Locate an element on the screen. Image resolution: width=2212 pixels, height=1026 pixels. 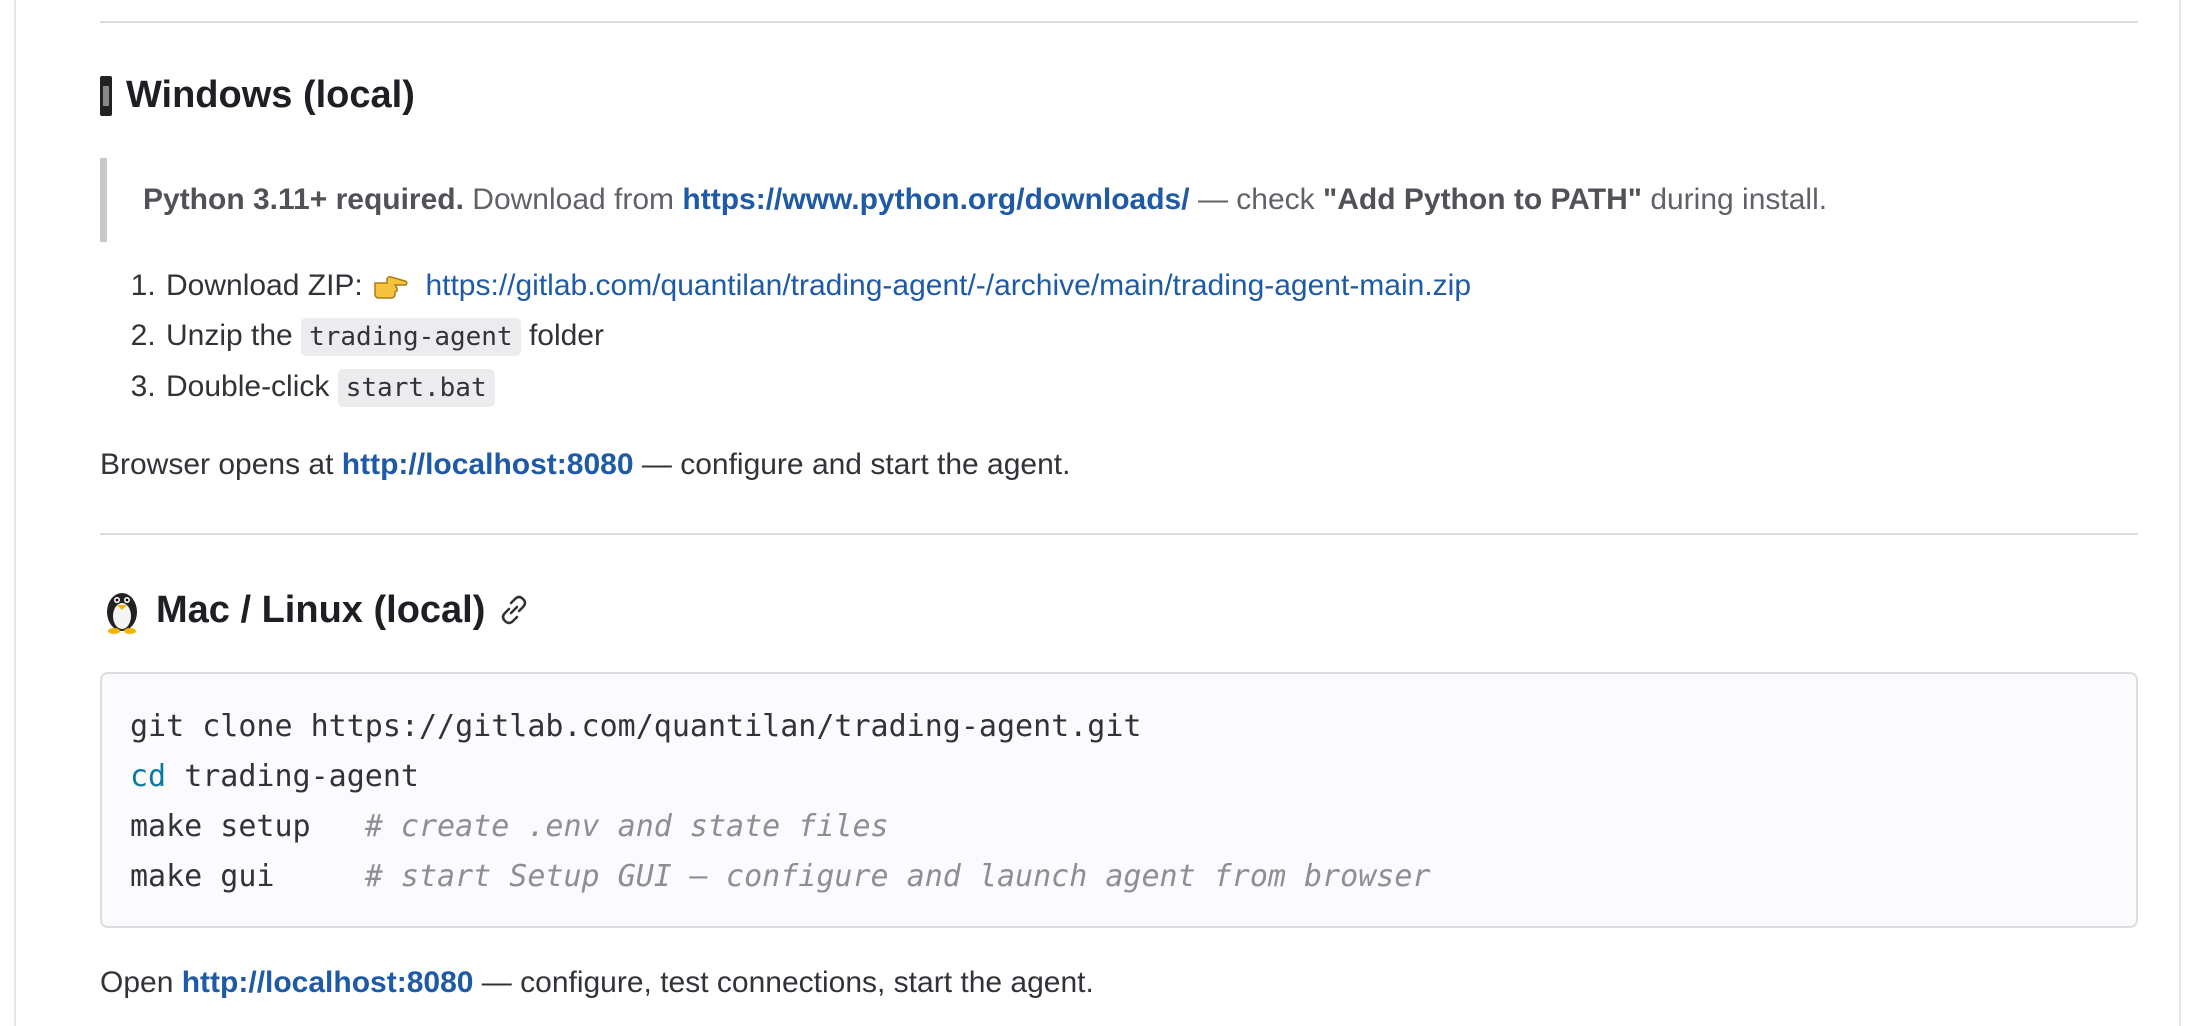
note-strong: "Add Python to PATH" is located at coordinates (1482, 199).